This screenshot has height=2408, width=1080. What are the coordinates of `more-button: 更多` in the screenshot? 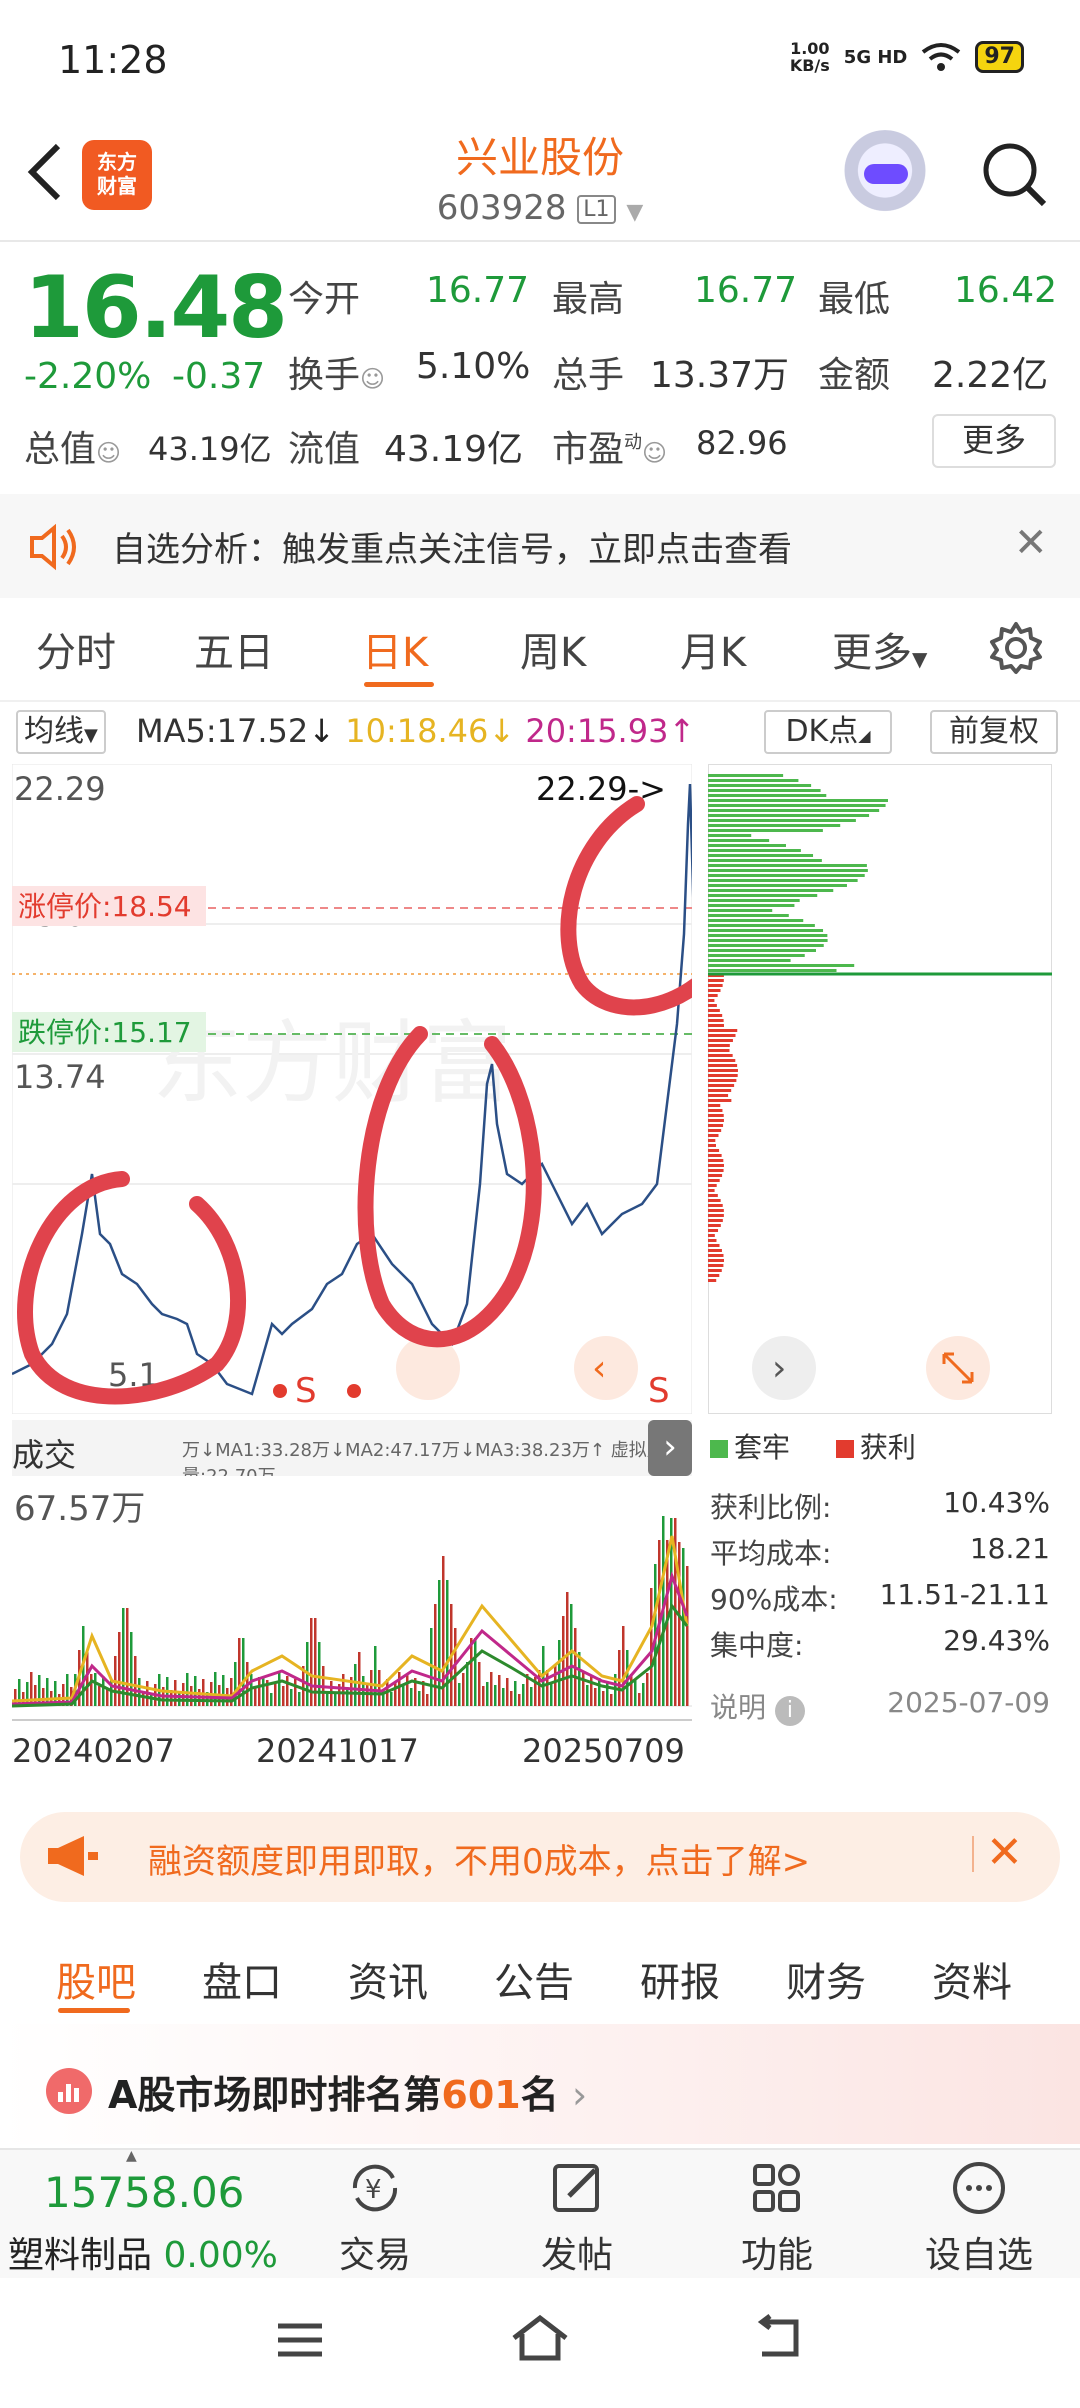 It's located at (994, 441).